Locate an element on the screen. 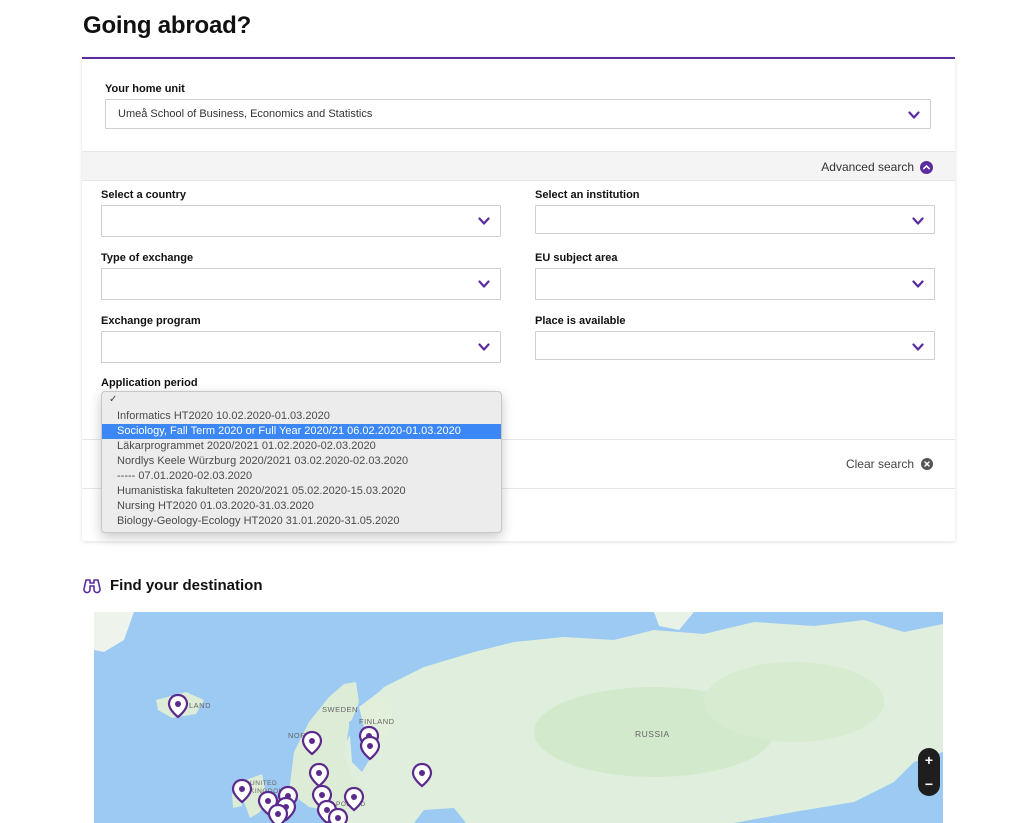  exchange-program-select is located at coordinates (301, 347).